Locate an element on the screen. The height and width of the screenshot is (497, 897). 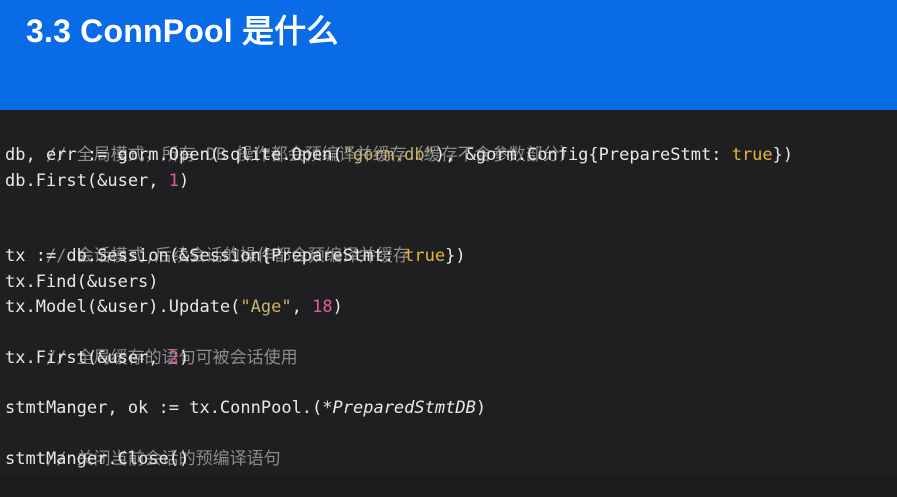
code-text: tx.First(&user, is located at coordinates (87, 357).